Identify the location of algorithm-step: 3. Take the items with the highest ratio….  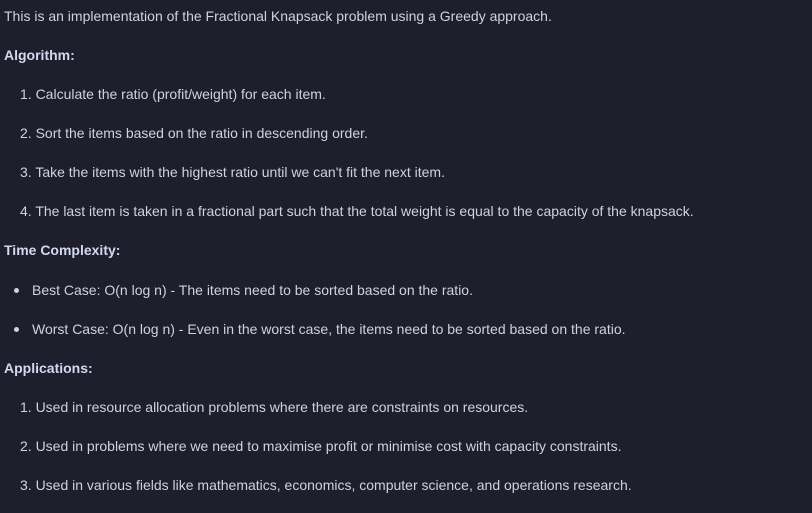
(224, 172).